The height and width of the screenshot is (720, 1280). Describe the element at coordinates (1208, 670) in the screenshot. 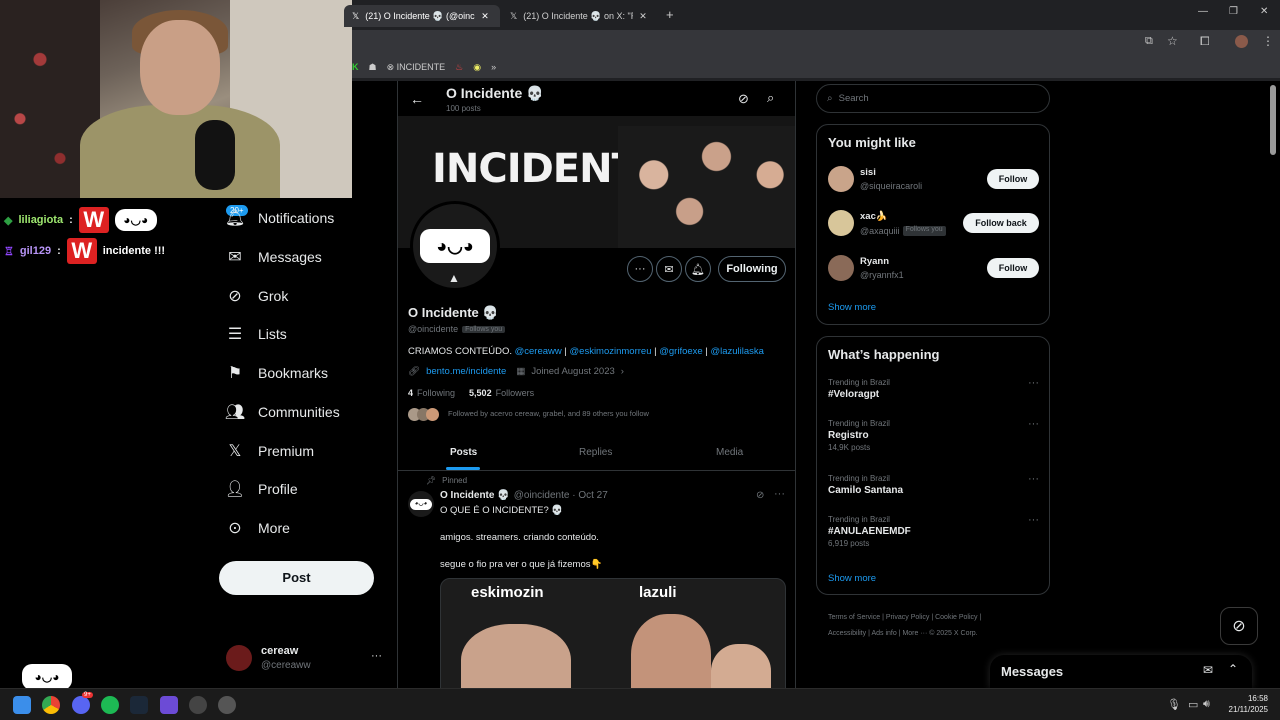

I see `new-message-icon: ✉` at that location.